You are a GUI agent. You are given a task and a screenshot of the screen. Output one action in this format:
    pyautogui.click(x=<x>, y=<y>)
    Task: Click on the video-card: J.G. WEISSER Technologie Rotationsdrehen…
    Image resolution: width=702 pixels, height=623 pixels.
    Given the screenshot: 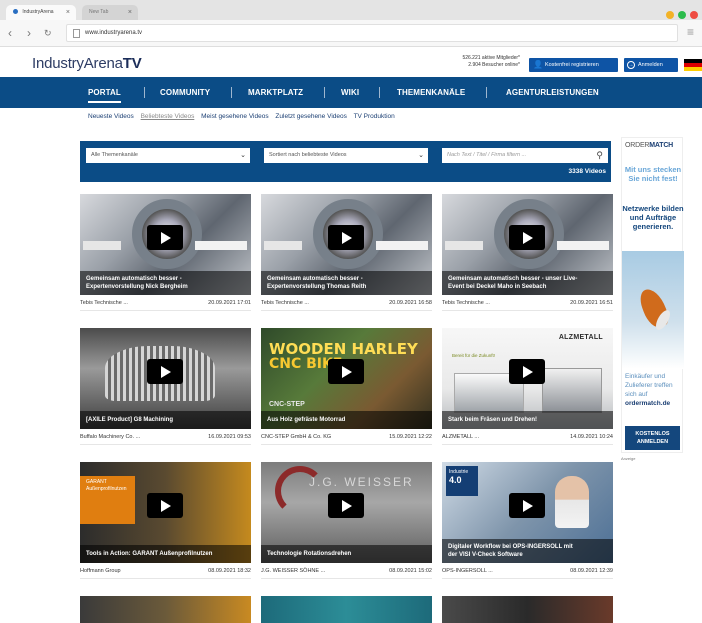 What is the action you would take?
    pyautogui.click(x=346, y=520)
    